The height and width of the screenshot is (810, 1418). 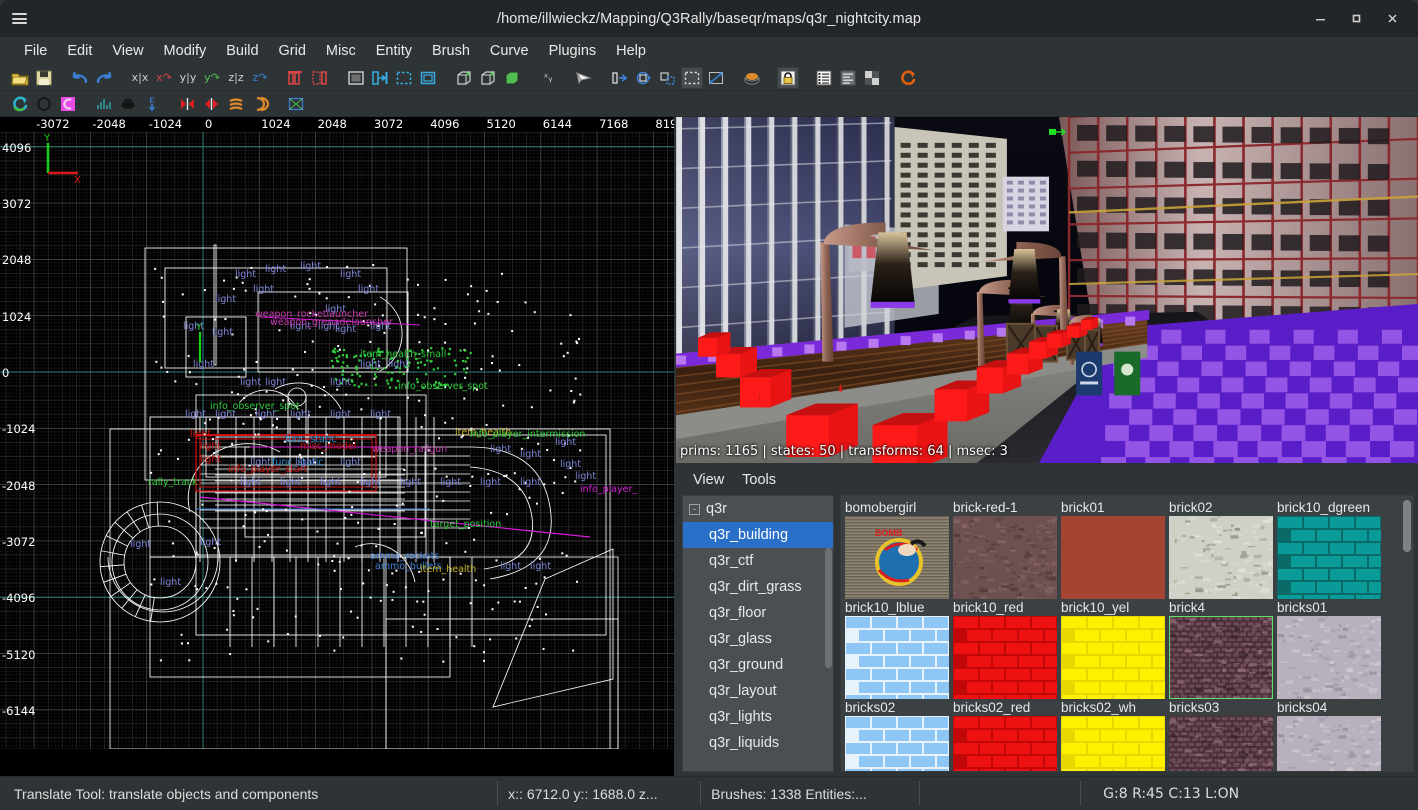 What do you see at coordinates (758, 561) in the screenshot?
I see `shader-tree-item-q3r_ctf: q3r_ctf` at bounding box center [758, 561].